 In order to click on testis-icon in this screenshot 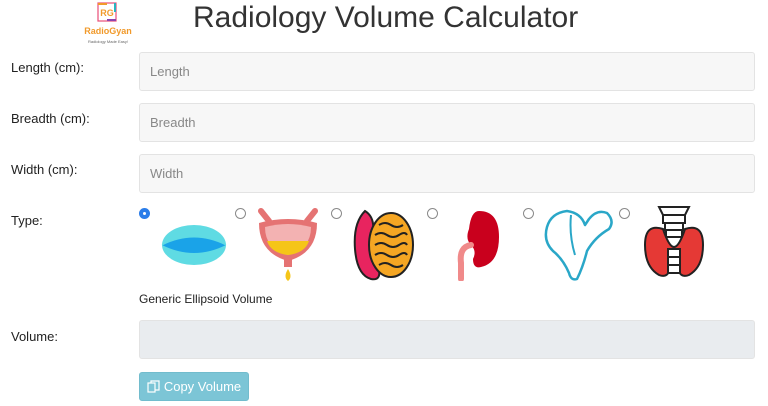, I will do `click(383, 245)`.